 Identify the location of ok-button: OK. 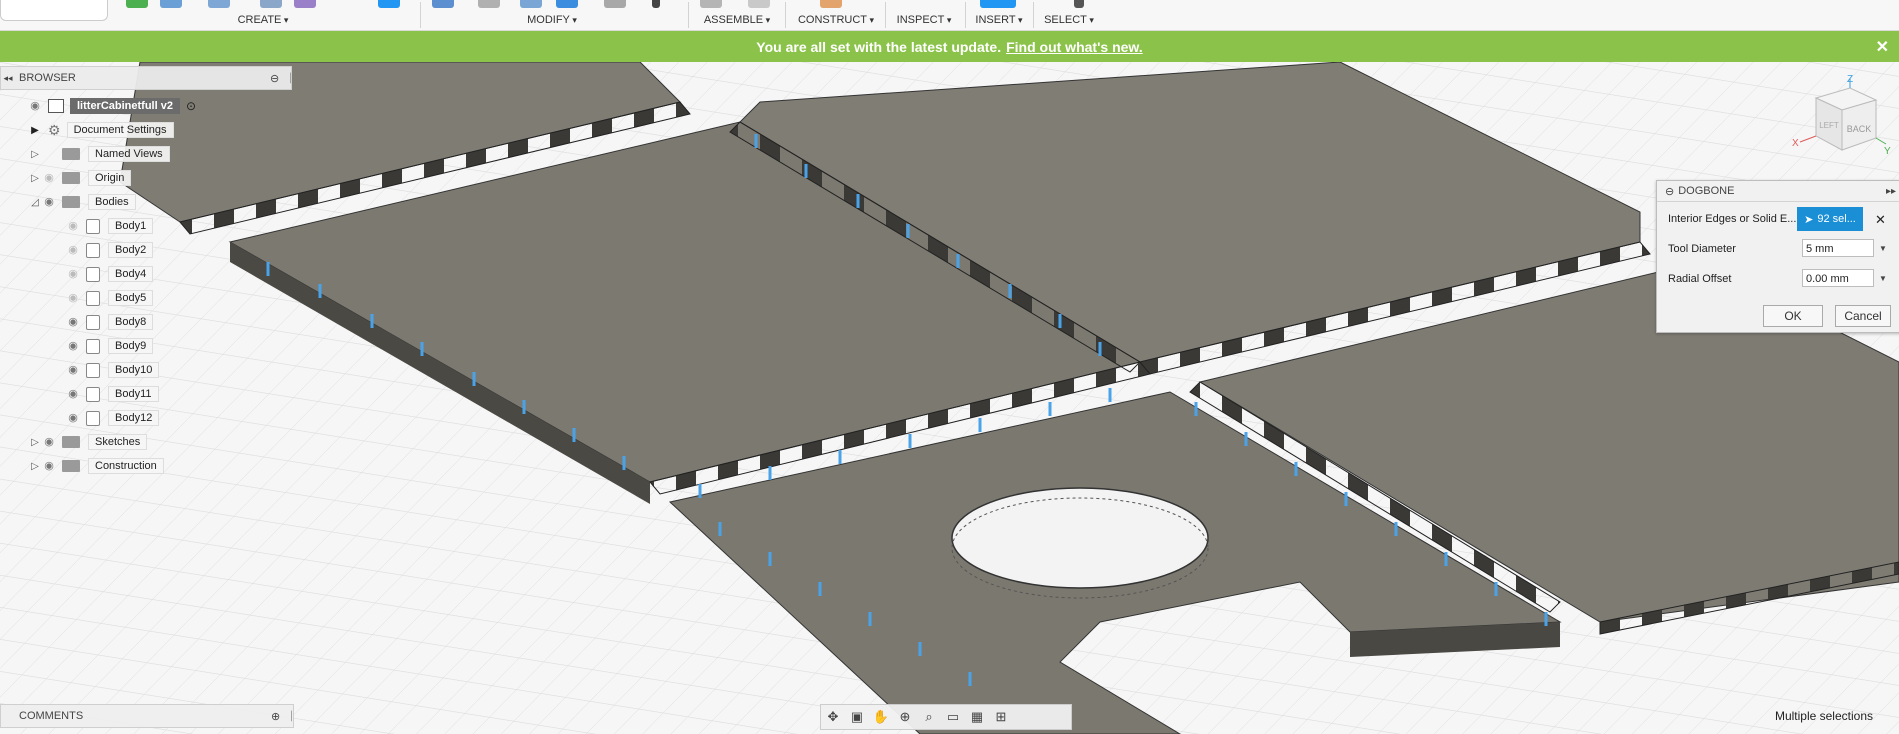
(1793, 316).